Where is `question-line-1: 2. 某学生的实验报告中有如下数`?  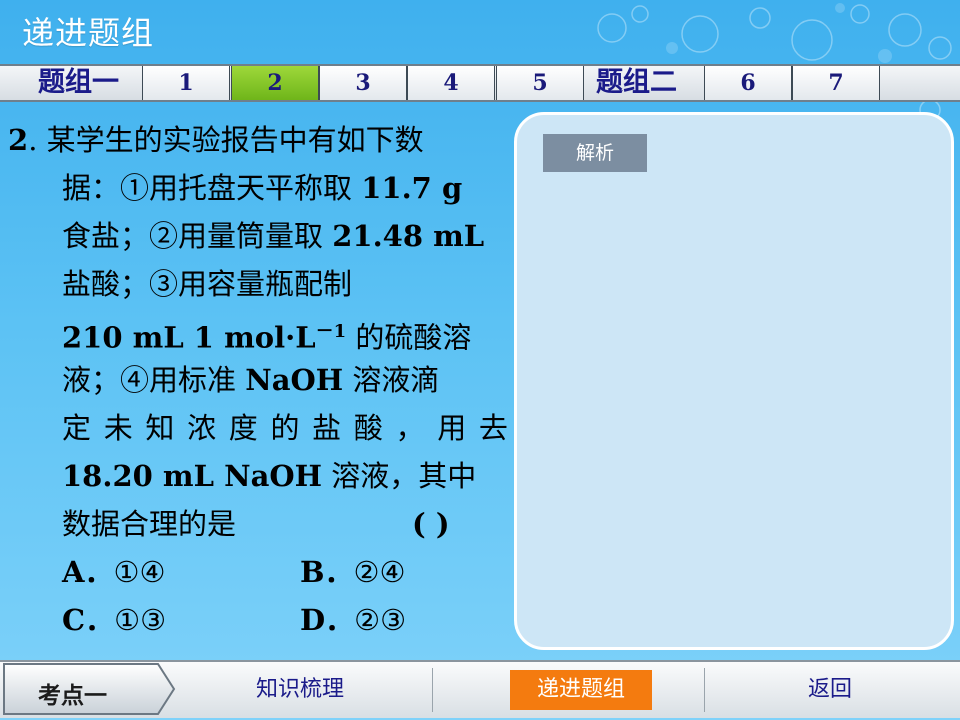 question-line-1: 2. 某学生的实验报告中有如下数 is located at coordinates (216, 140).